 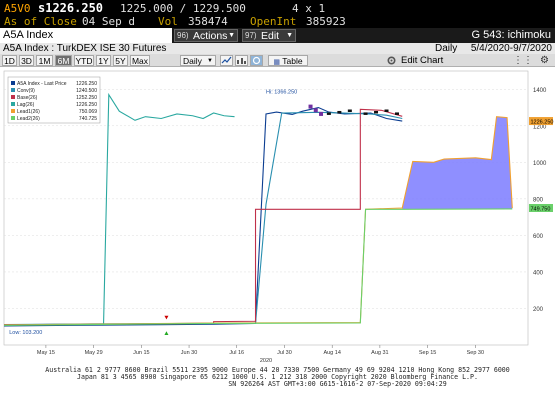 What do you see at coordinates (9, 60) in the screenshot?
I see `period-button-1d: 1D` at bounding box center [9, 60].